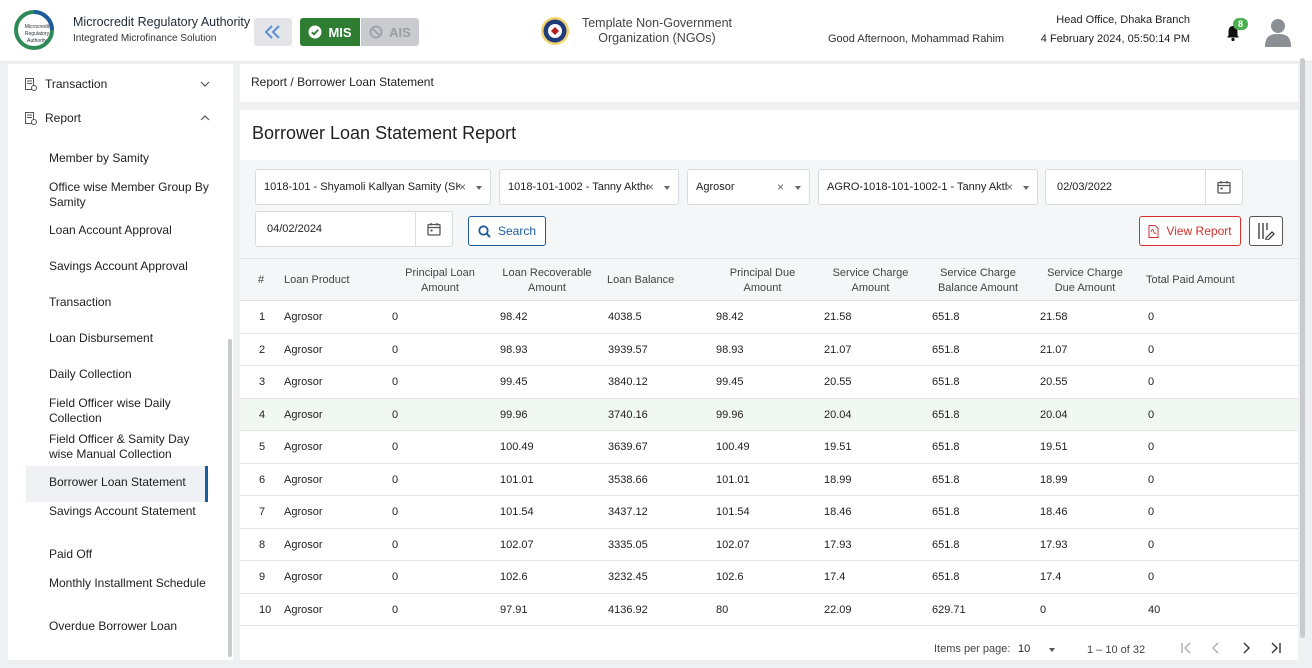  Describe the element at coordinates (928, 187) in the screenshot. I see `loan-account-select: AGRO-1018-101-1002-1 - Tanny Akther ×` at that location.